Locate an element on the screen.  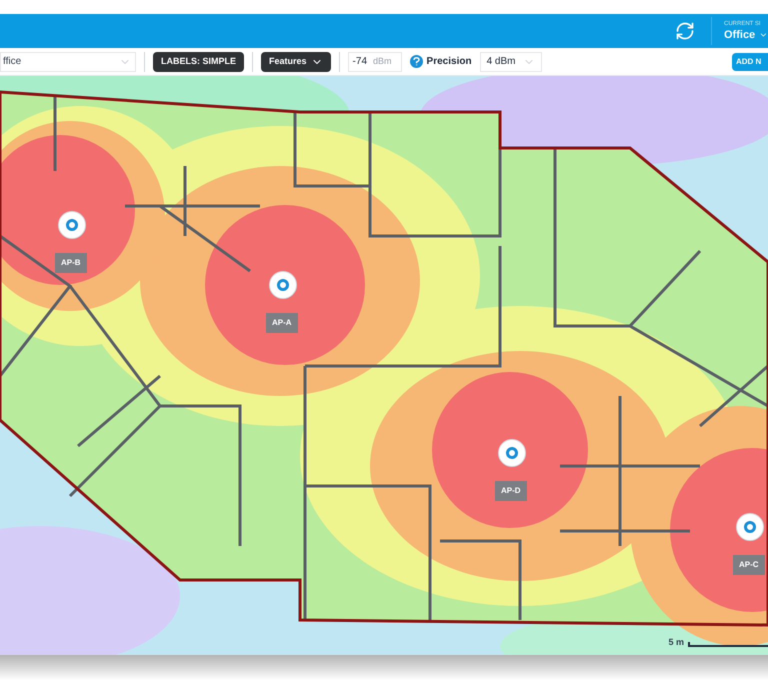
labels-button: LABELS: SIMPLE is located at coordinates (198, 62).